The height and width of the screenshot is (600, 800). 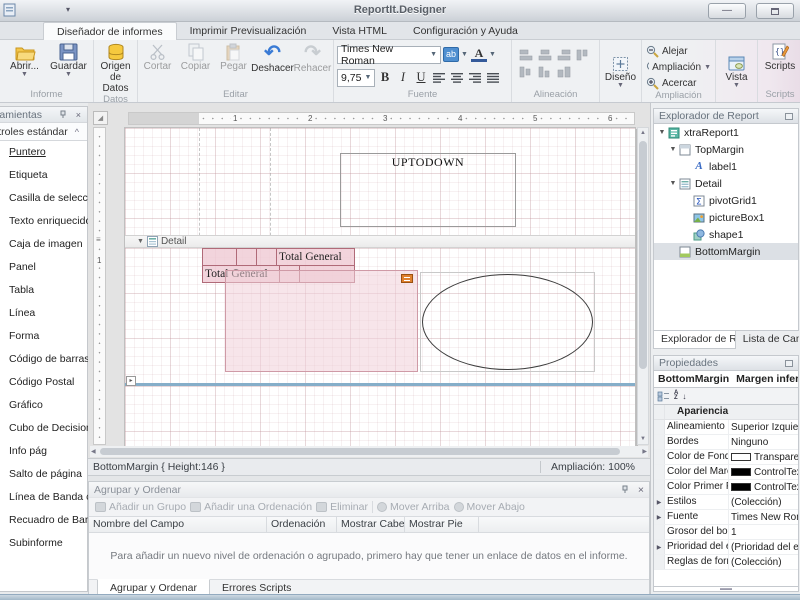 I want to click on property-row-alineamiento: Alineamiento de Superior Izquierdo, so click(x=726, y=427).